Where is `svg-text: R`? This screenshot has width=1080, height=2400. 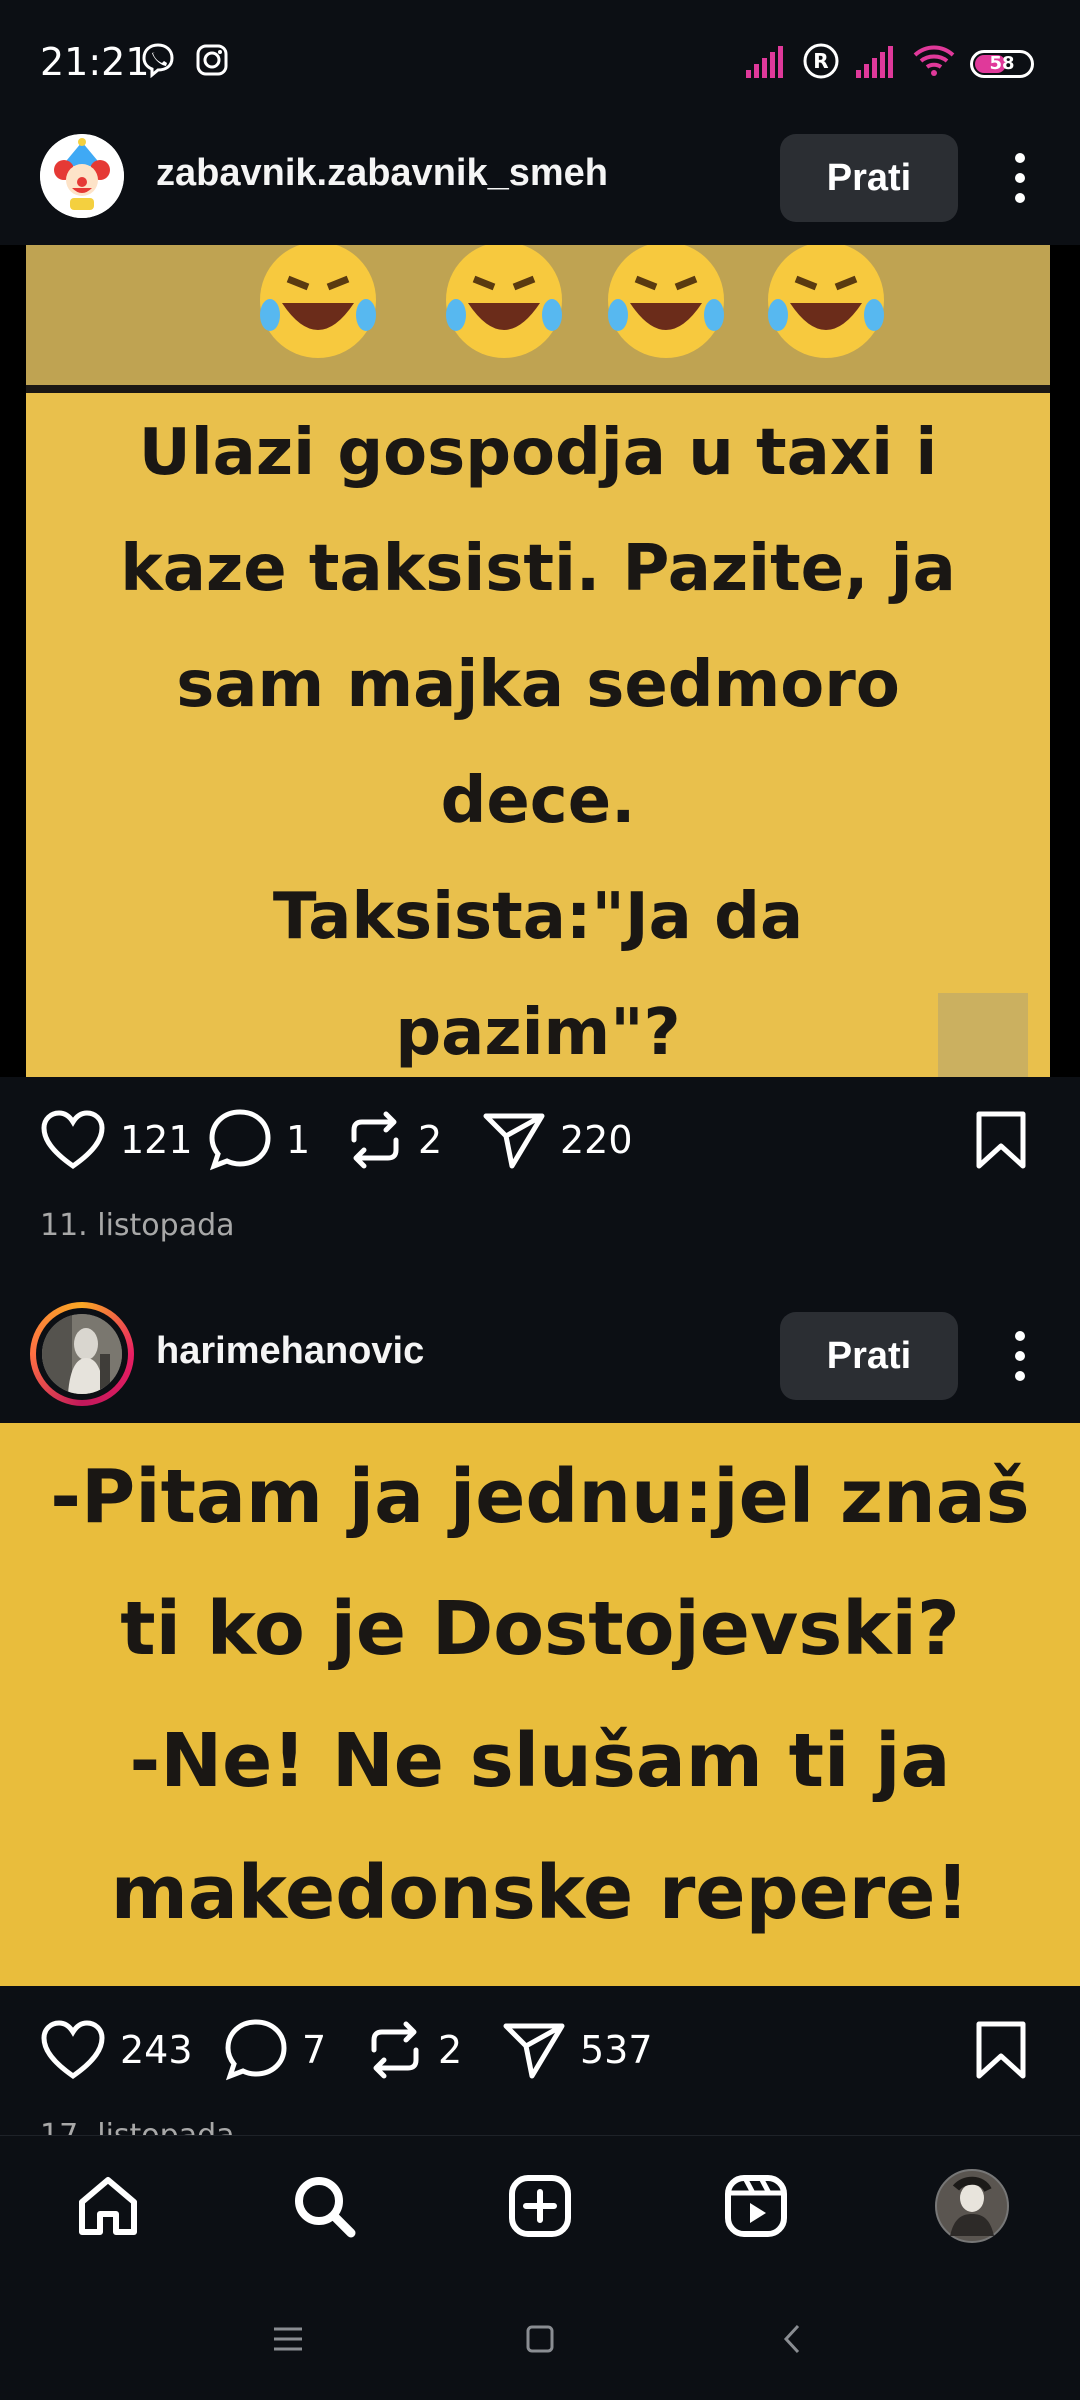 svg-text: R is located at coordinates (820, 61).